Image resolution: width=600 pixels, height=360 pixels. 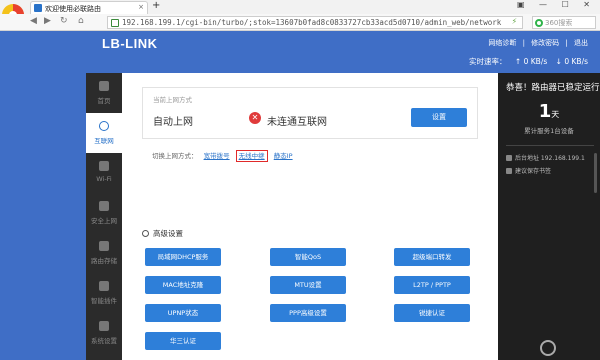 I want to click on error-icon: ✕, so click(x=255, y=118).